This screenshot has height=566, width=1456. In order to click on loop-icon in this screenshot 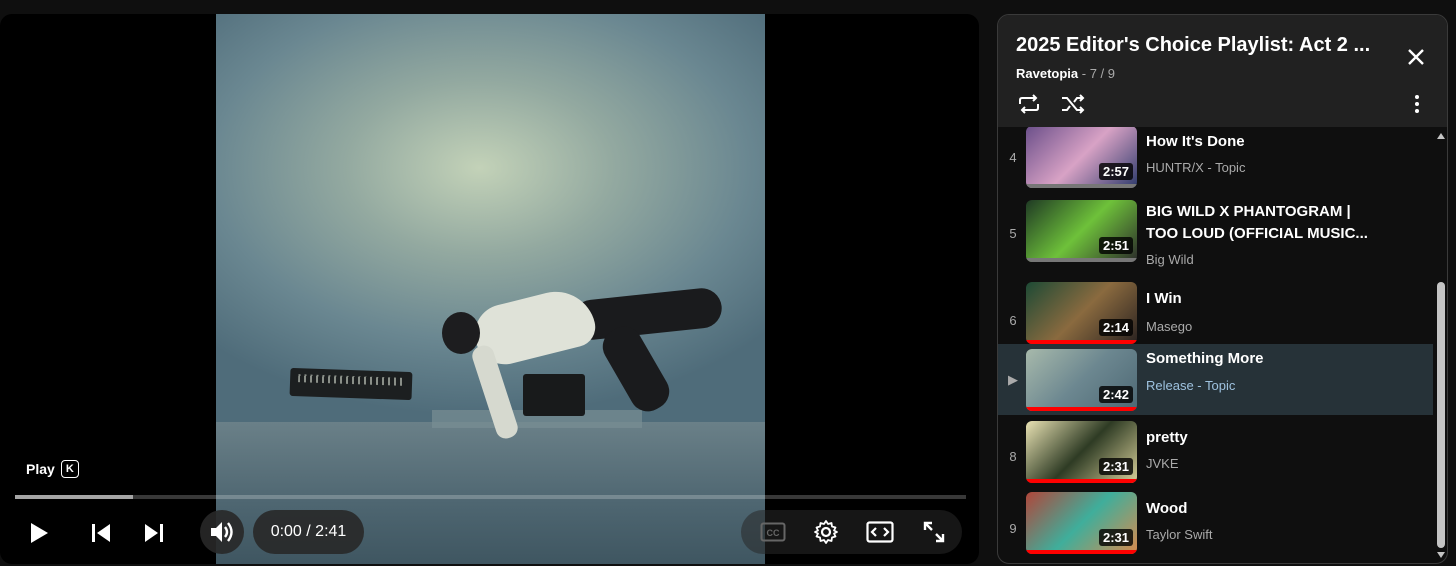, I will do `click(1029, 104)`.